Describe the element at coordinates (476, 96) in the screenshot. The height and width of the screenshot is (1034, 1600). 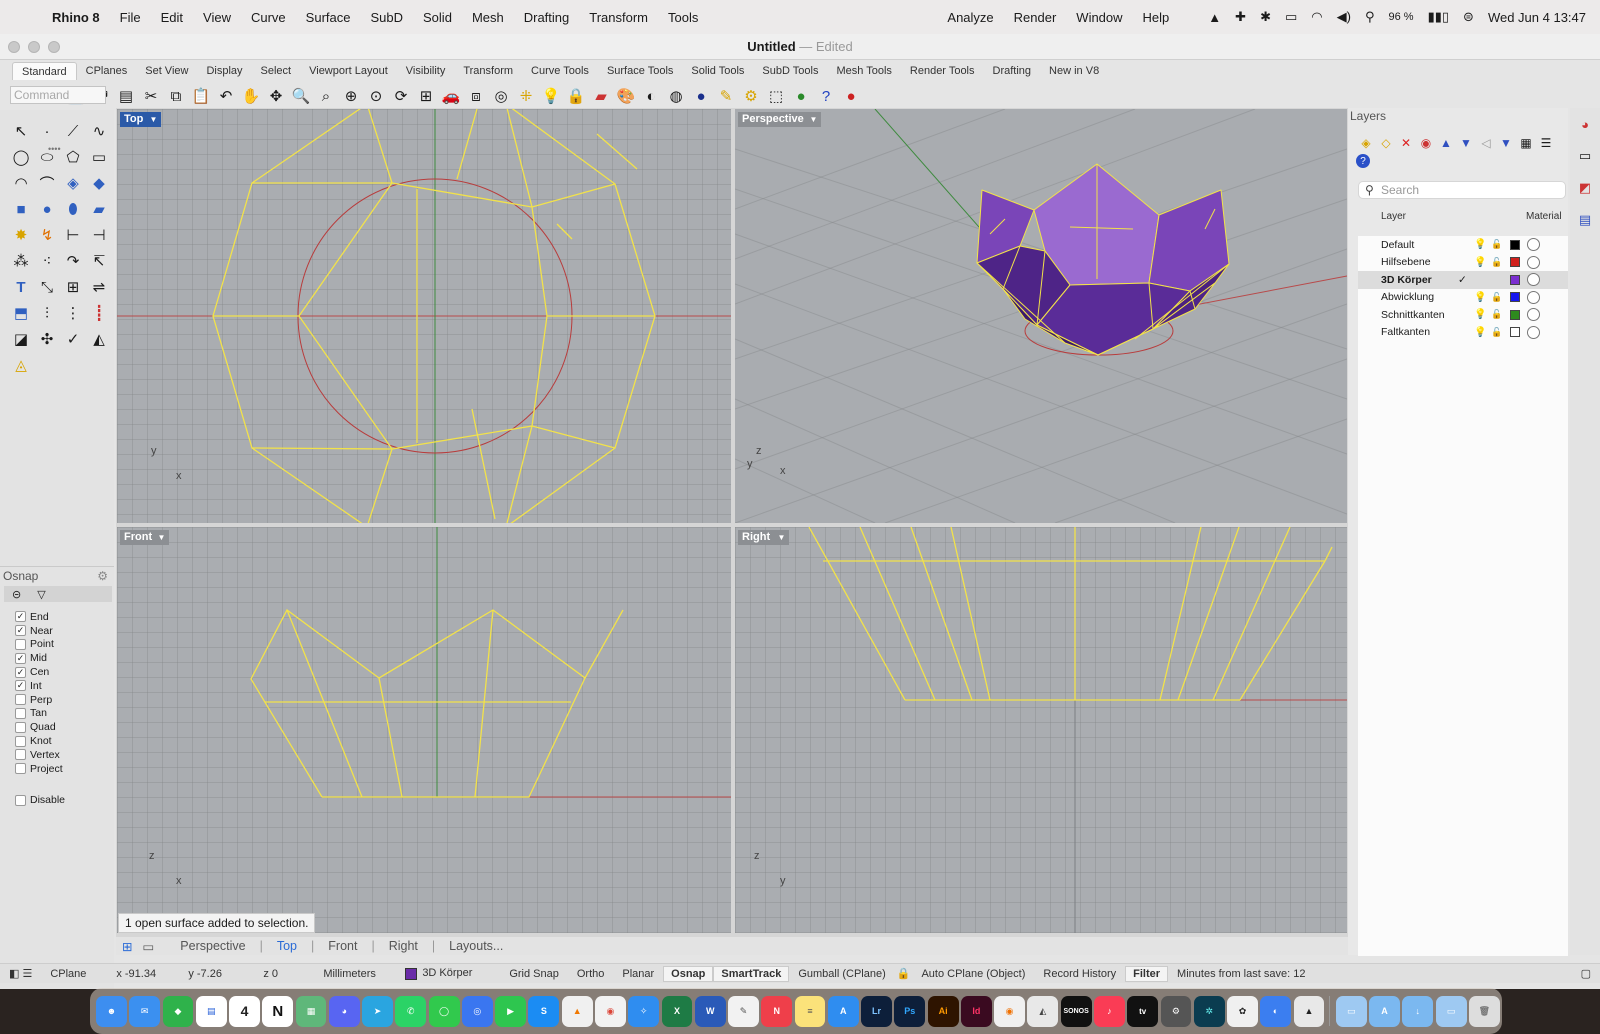
I see `cplane-grid-icon: ⧈` at that location.